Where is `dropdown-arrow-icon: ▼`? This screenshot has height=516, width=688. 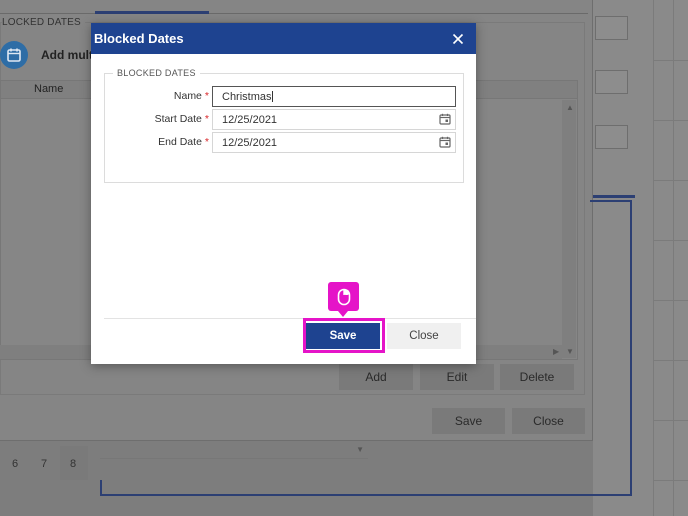
dropdown-arrow-icon: ▼ is located at coordinates (360, 449).